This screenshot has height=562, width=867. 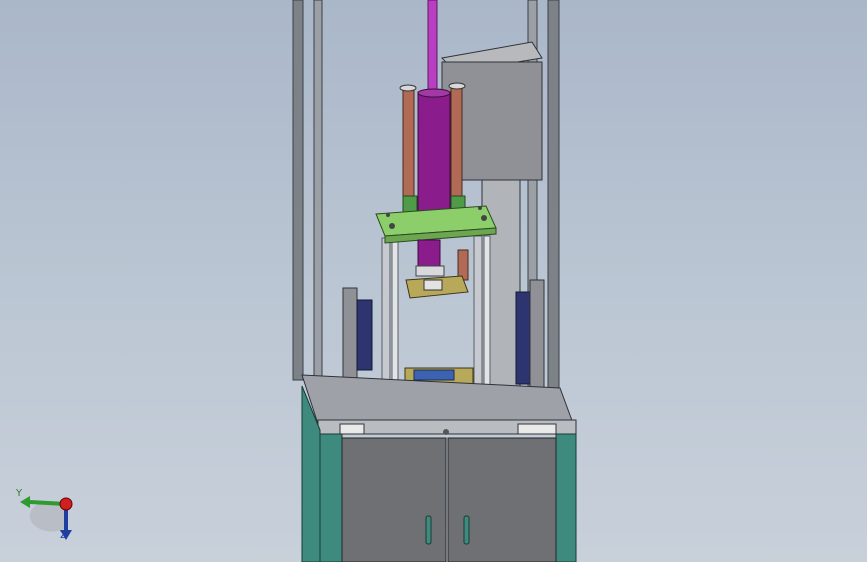 What do you see at coordinates (63, 535) in the screenshot?
I see `triad-z-label: Z` at bounding box center [63, 535].